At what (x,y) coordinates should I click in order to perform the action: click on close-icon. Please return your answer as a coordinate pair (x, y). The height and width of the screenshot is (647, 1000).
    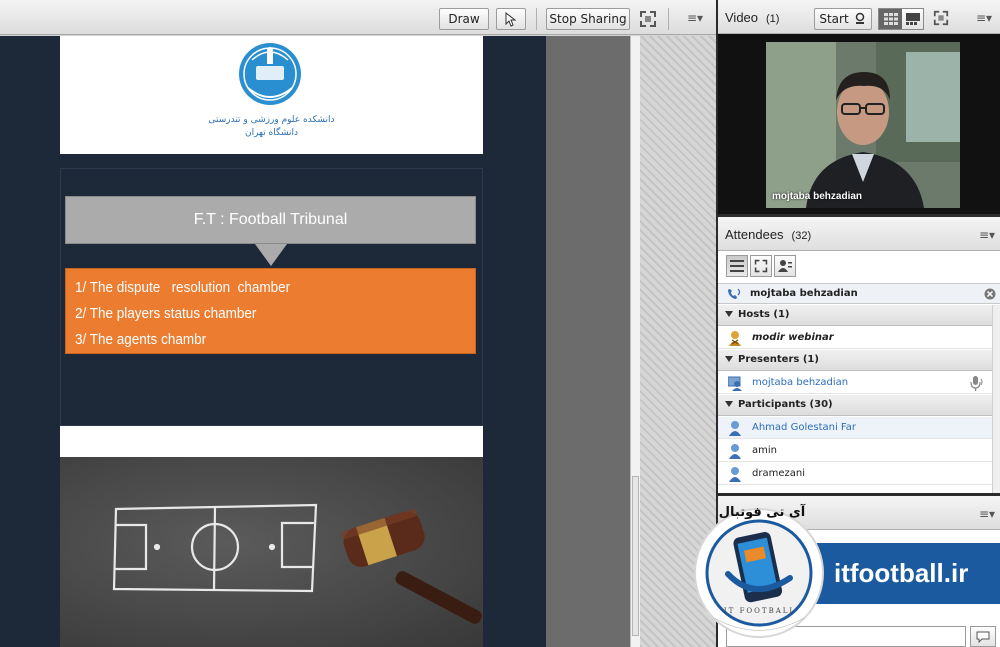
    Looking at the image, I should click on (990, 294).